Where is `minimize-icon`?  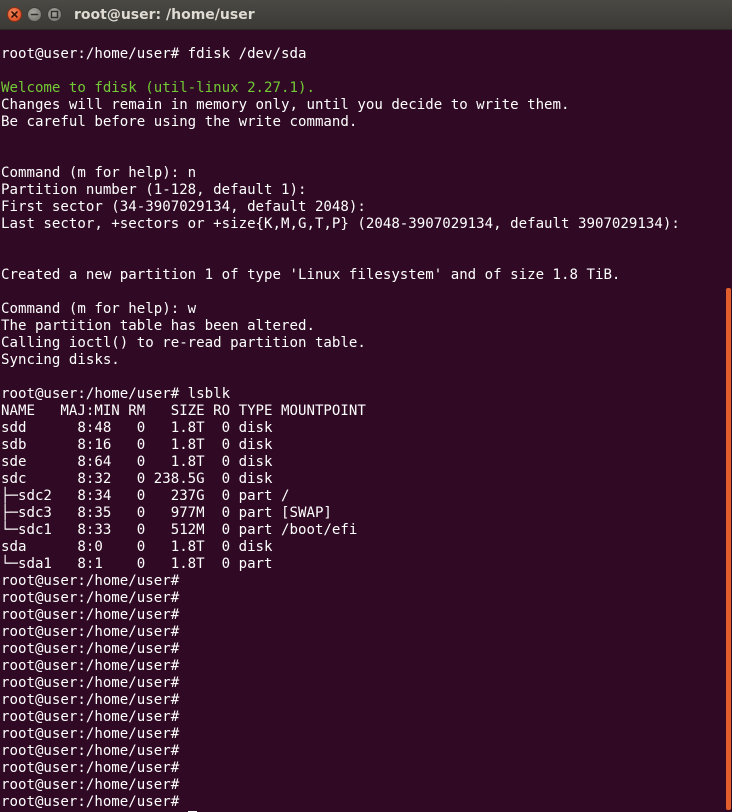 minimize-icon is located at coordinates (34, 14).